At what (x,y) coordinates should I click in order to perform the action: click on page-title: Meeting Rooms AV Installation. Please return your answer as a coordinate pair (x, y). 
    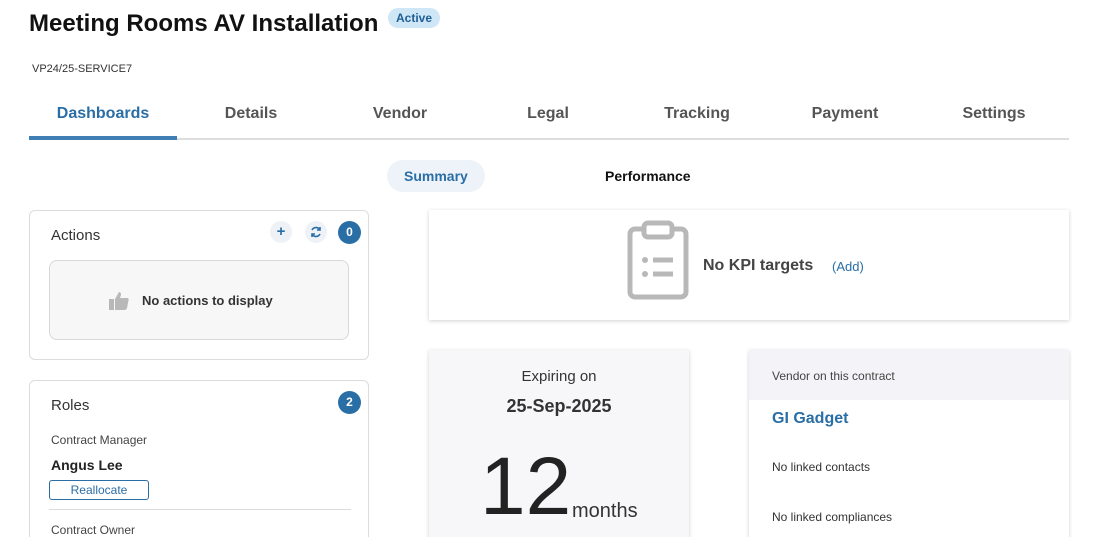
    Looking at the image, I should click on (204, 23).